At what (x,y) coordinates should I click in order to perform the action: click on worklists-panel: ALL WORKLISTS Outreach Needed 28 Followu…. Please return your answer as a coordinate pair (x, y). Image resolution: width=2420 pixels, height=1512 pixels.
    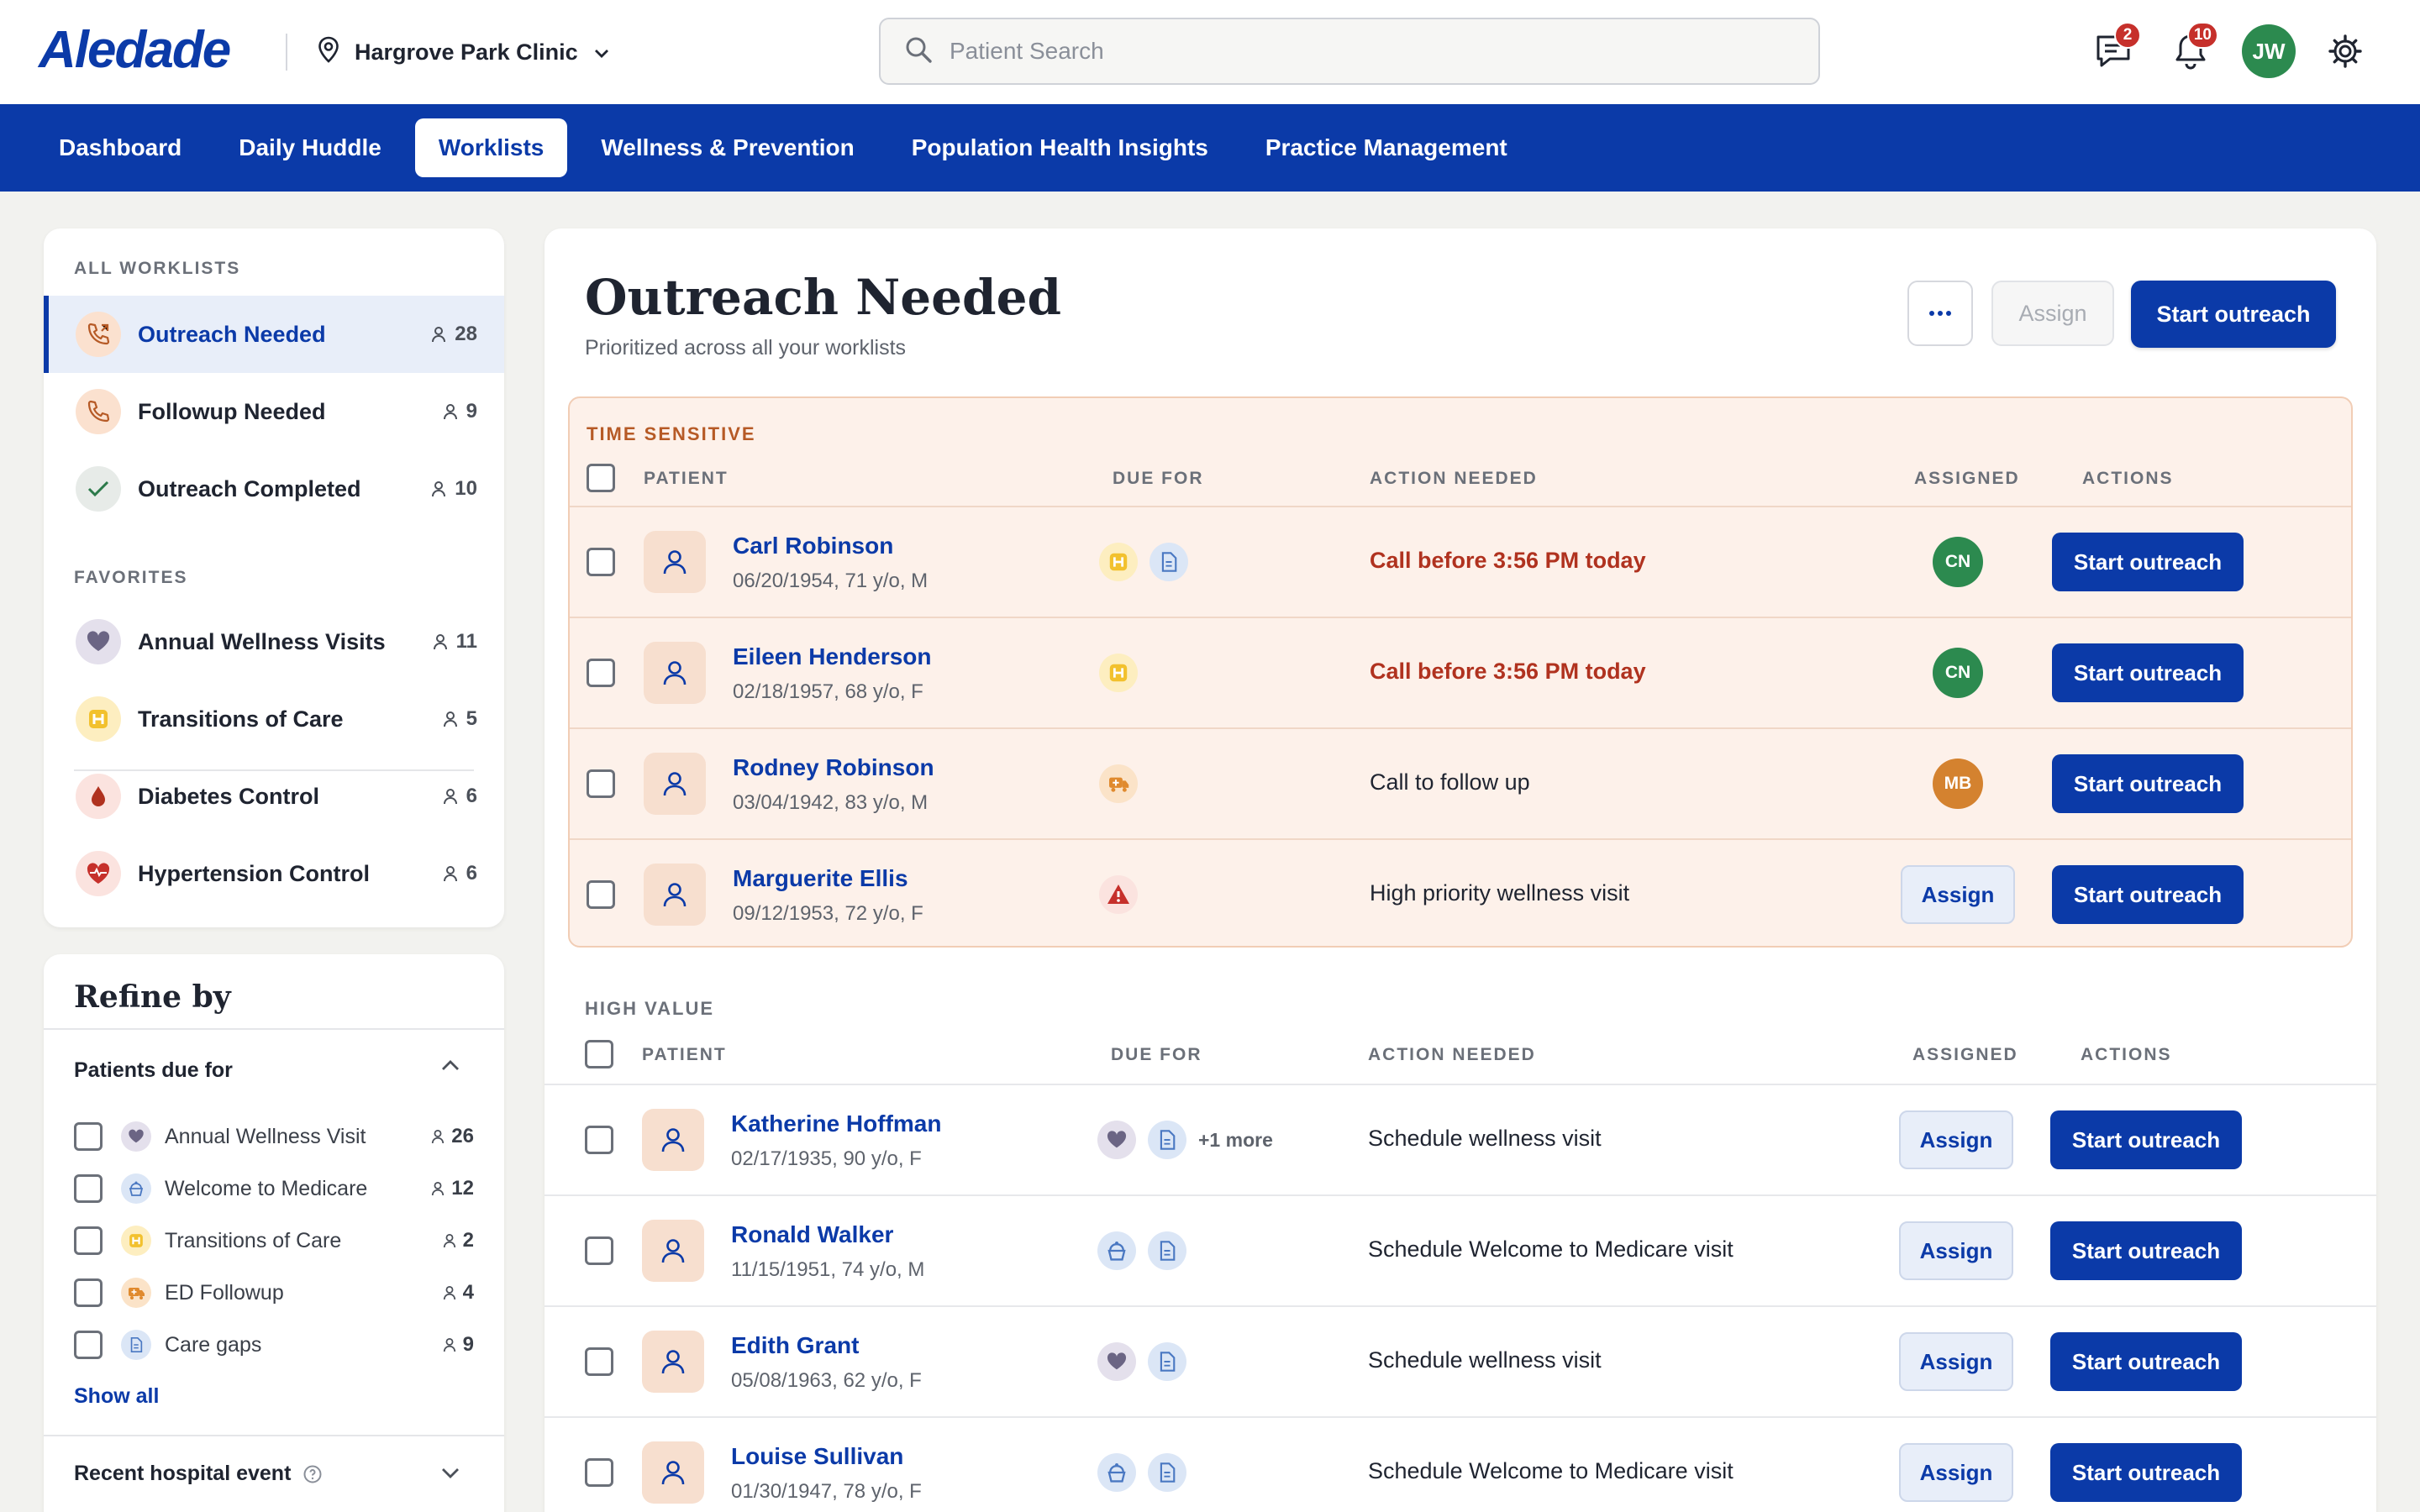
    Looking at the image, I should click on (274, 577).